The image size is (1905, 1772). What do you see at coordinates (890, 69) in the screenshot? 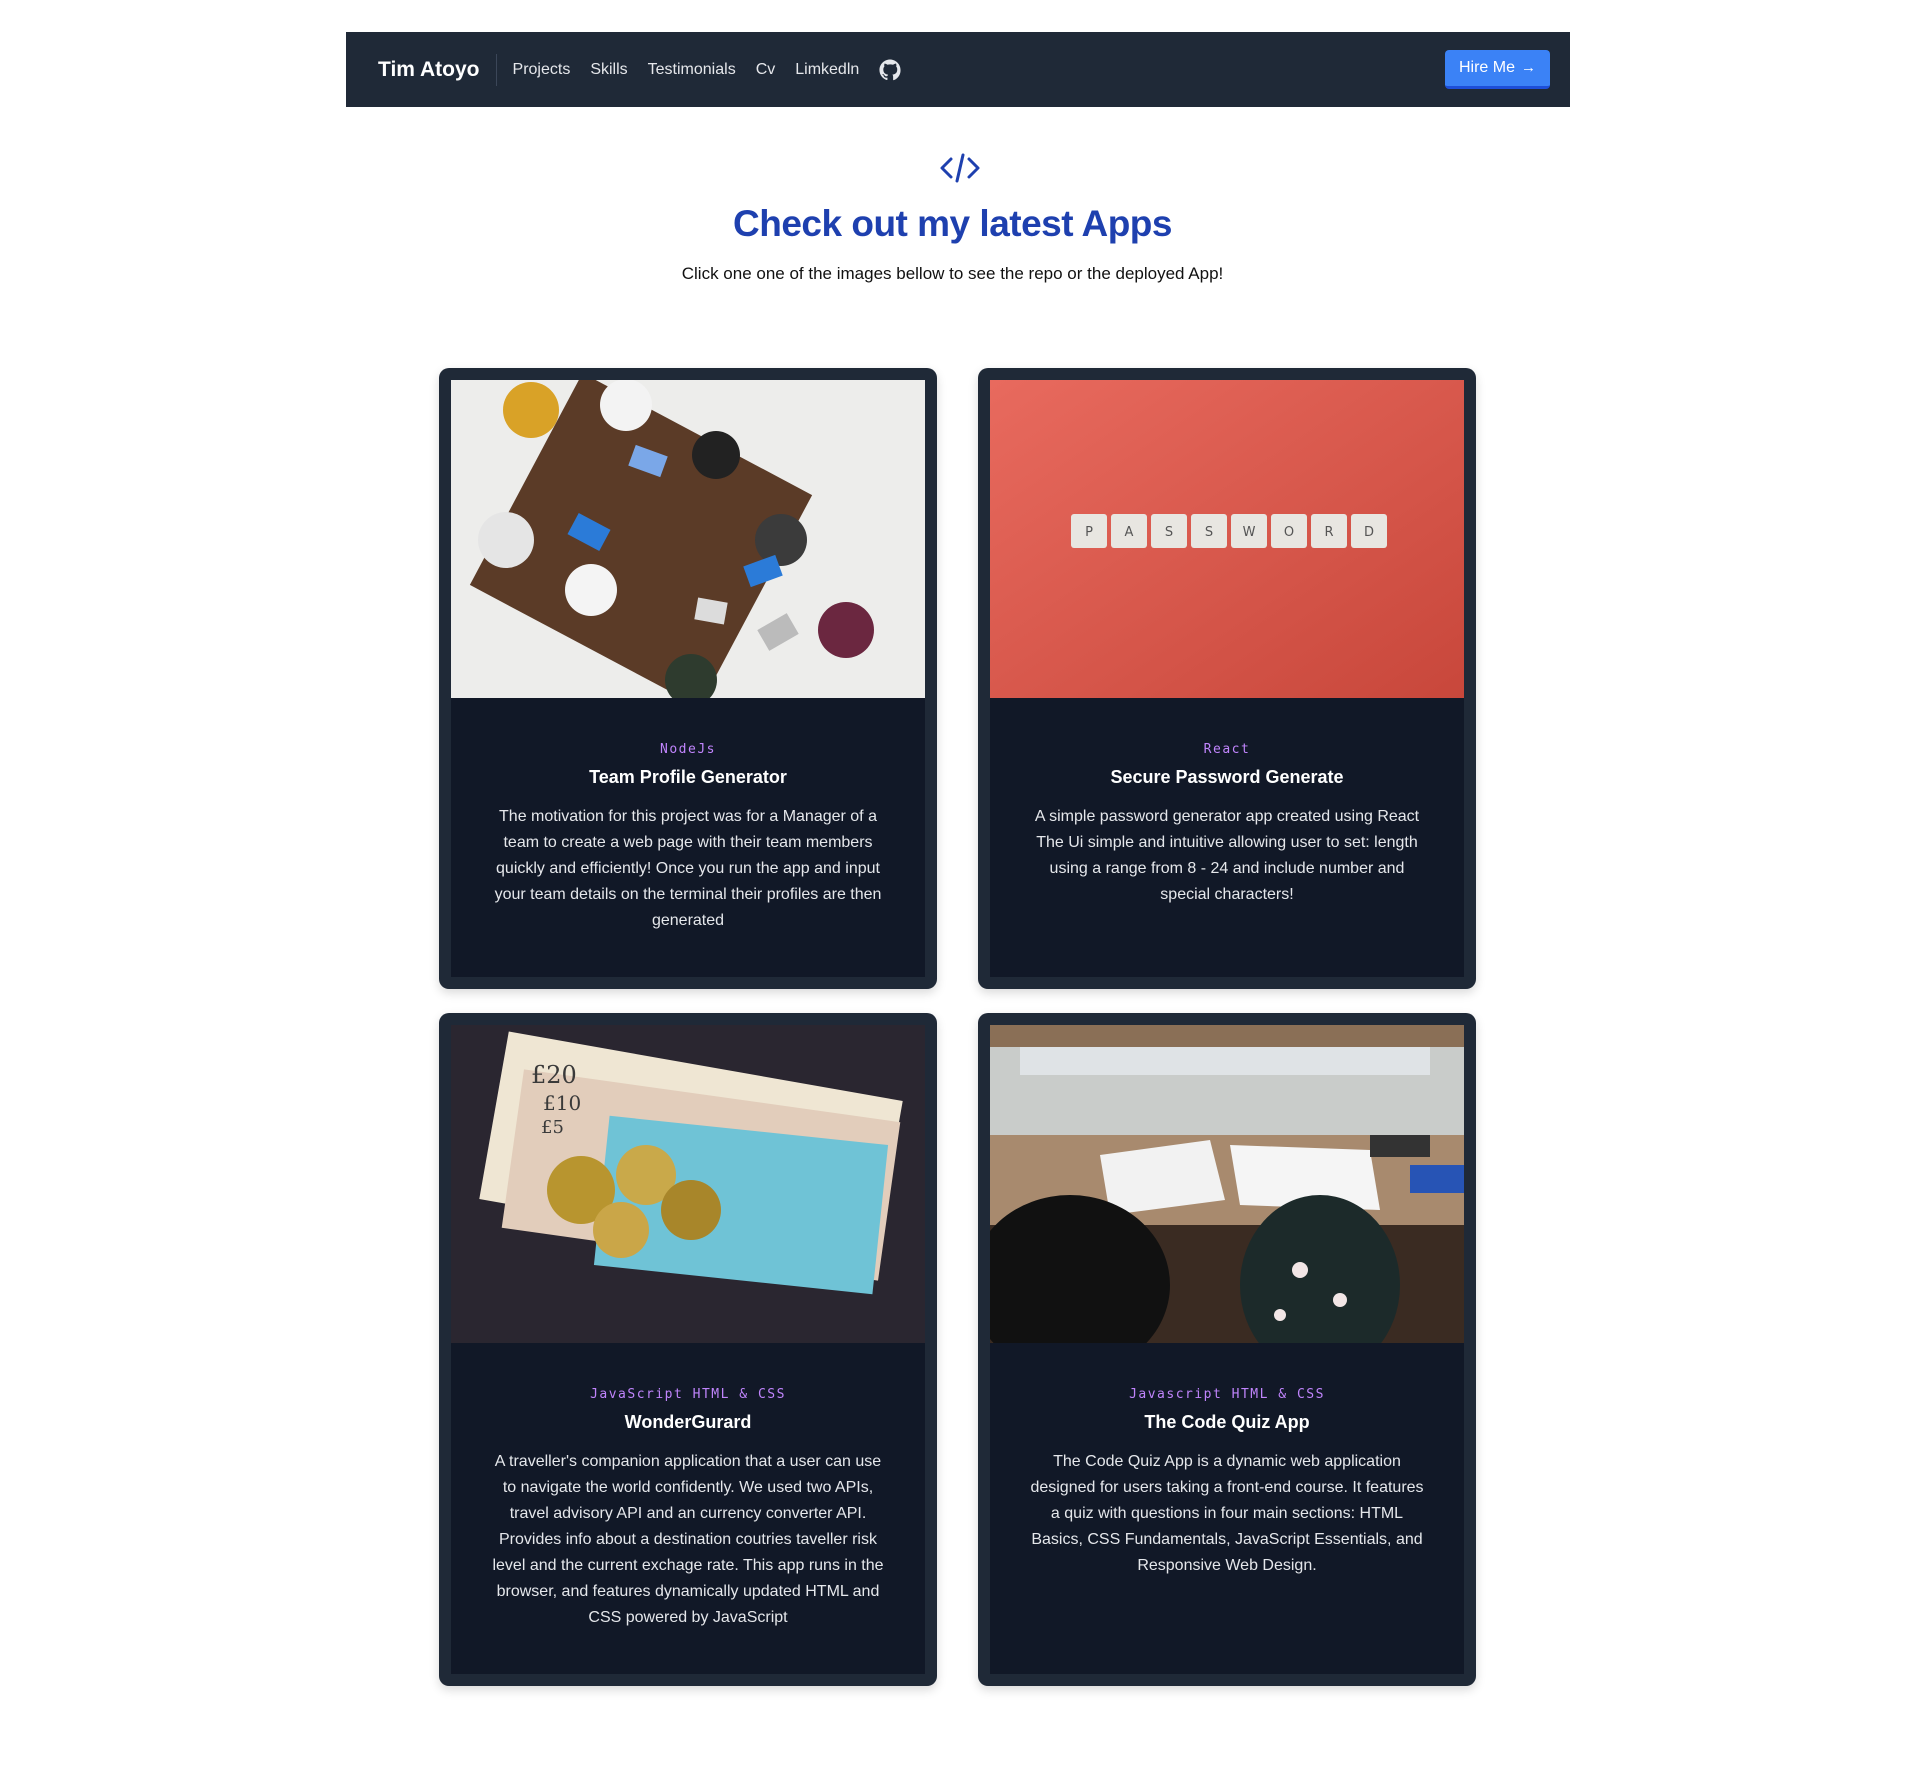
I see `github-icon` at bounding box center [890, 69].